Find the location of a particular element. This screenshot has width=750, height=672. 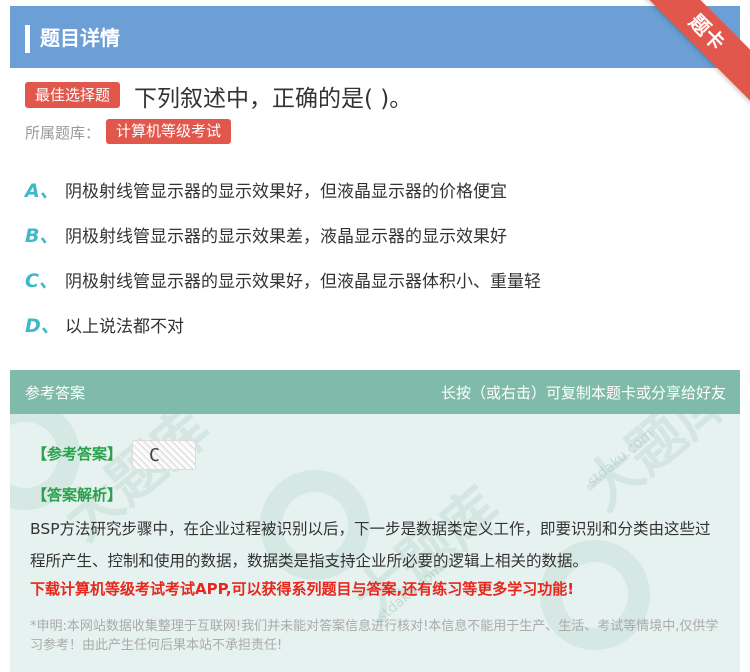

option-a: A、 阴极射线管显示器的显示效果好，但液晶显示器的价格便宜 is located at coordinates (266, 189).